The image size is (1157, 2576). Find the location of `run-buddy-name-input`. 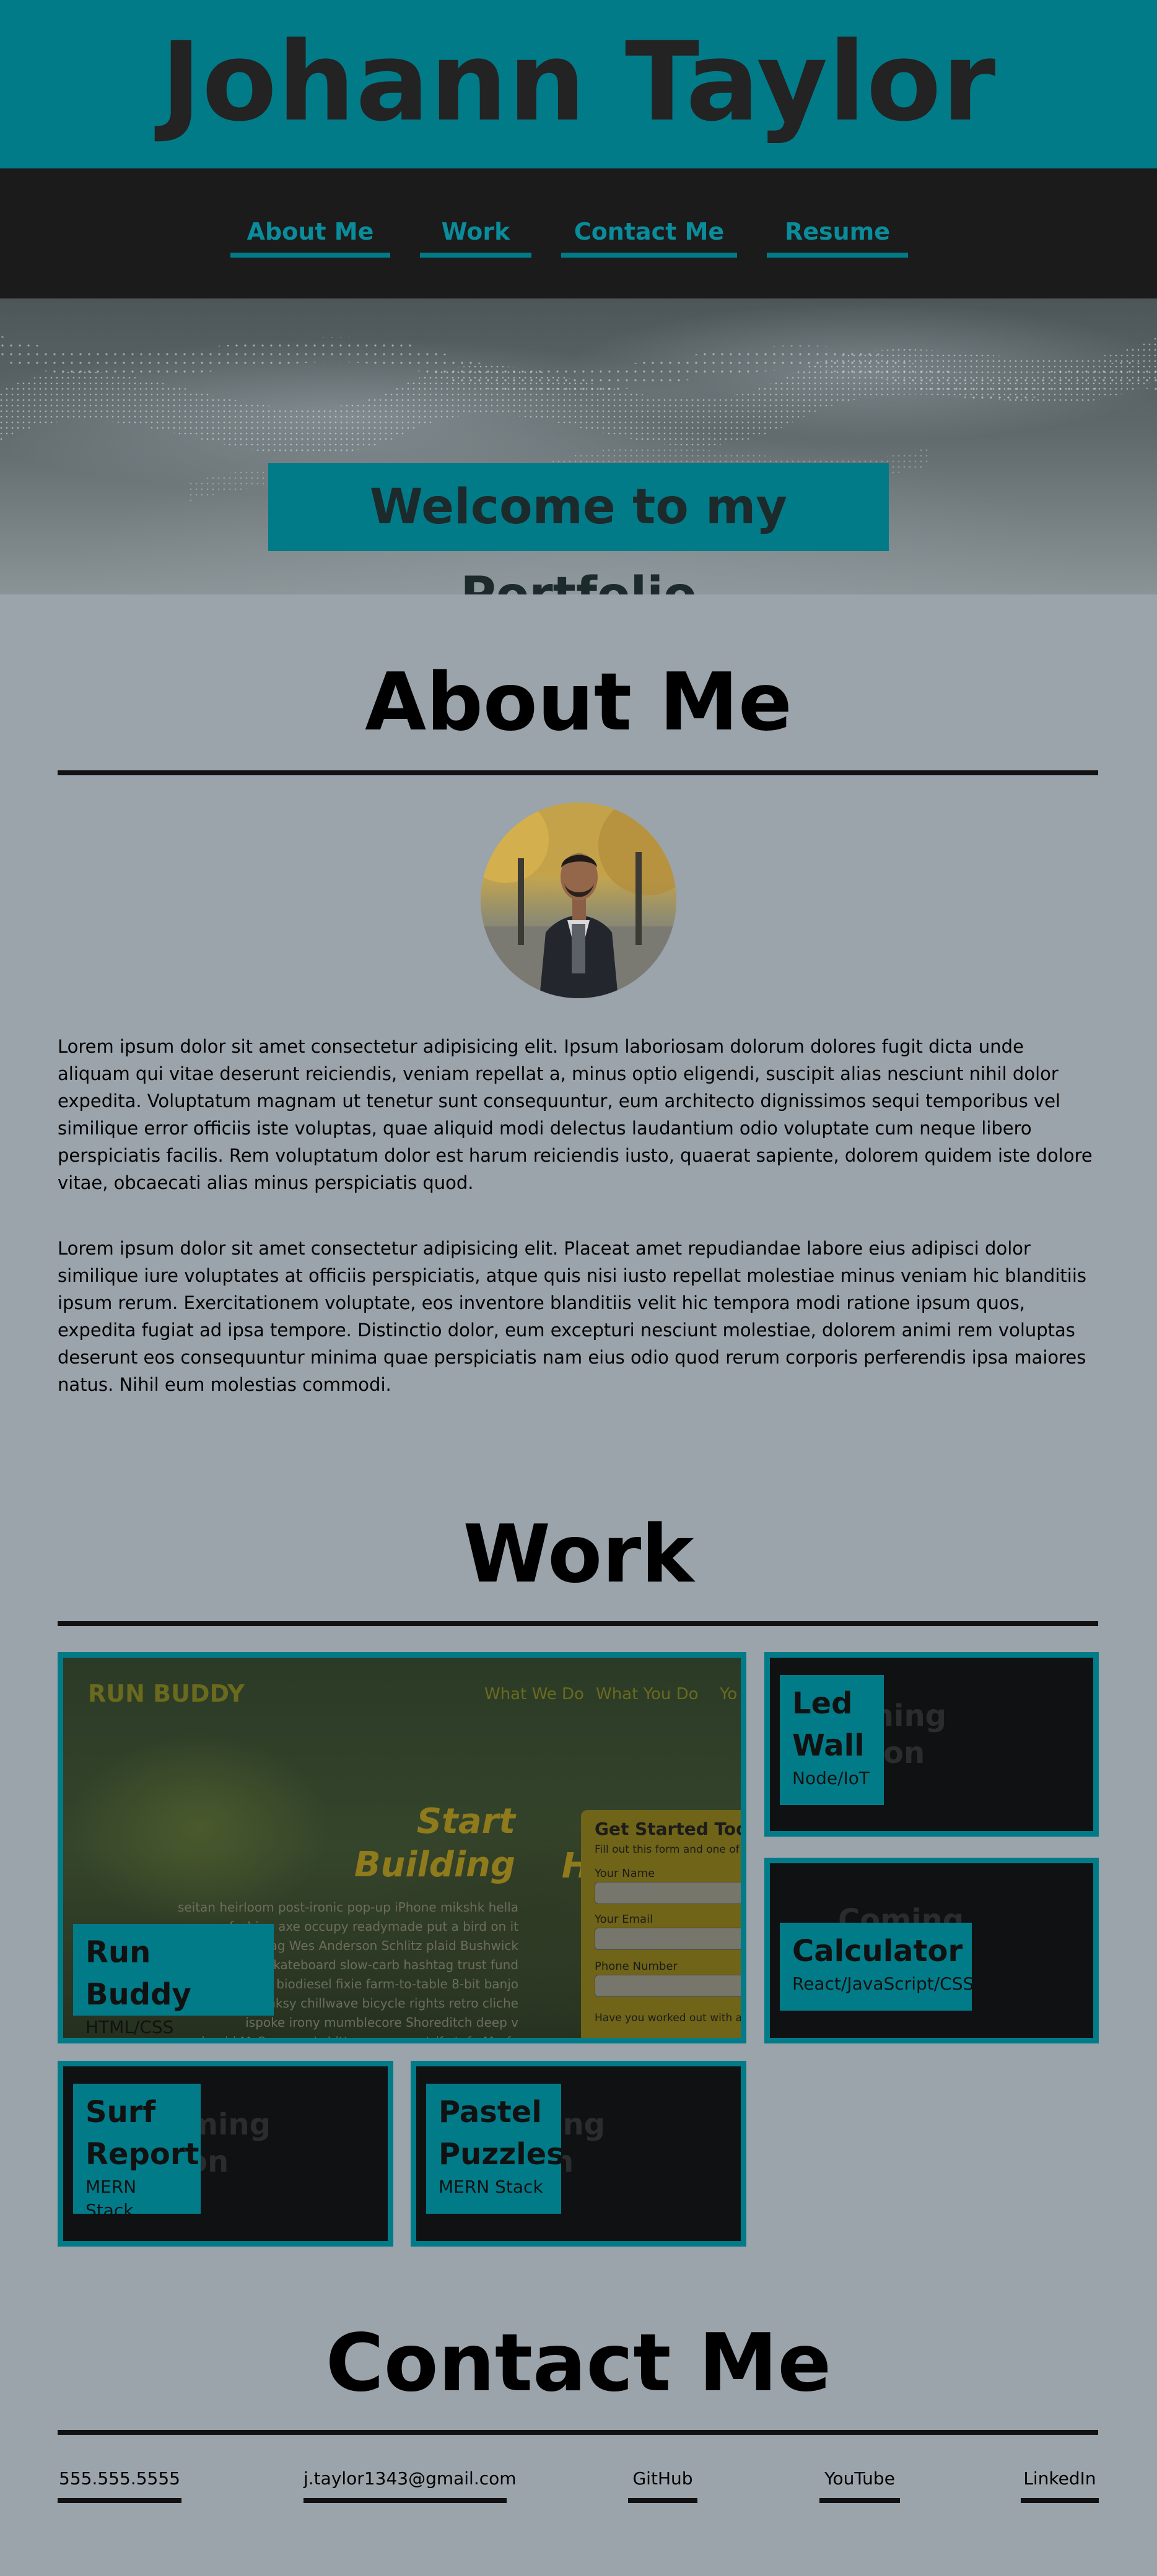

run-buddy-name-input is located at coordinates (668, 1893).